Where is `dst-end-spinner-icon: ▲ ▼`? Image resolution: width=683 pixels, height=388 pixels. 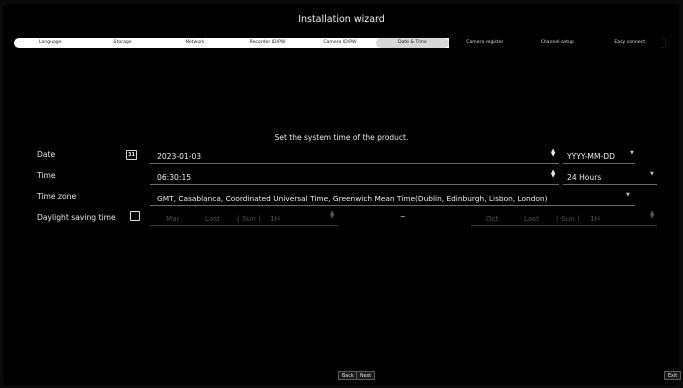
dst-end-spinner-icon: ▲ ▼ is located at coordinates (652, 215).